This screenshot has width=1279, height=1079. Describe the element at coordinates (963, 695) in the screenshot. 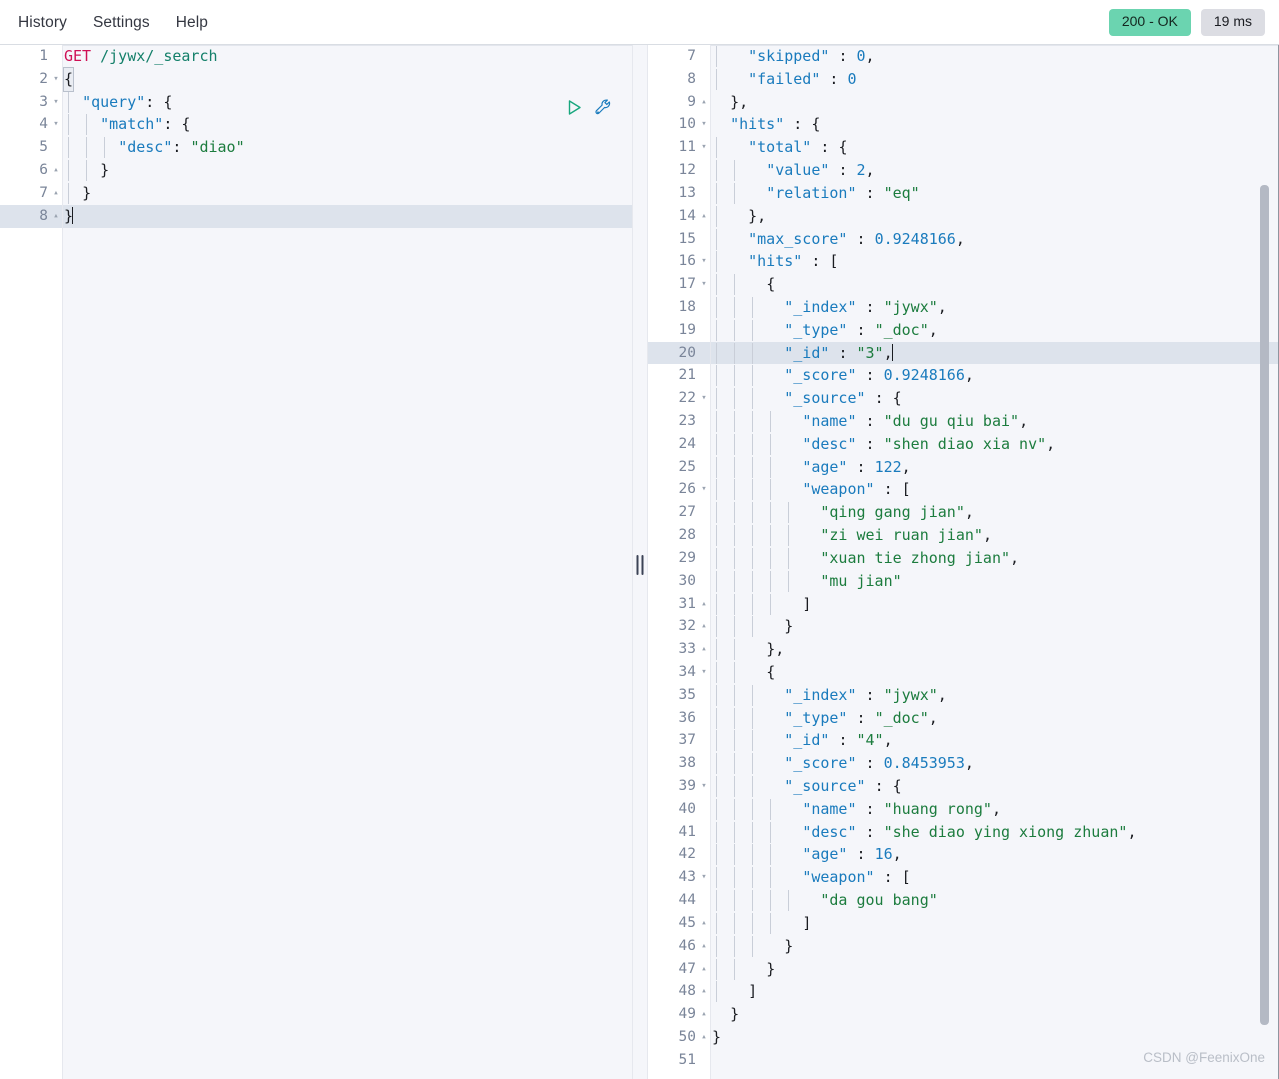

I see `code-line: 35 "_index" : "jywx",` at that location.